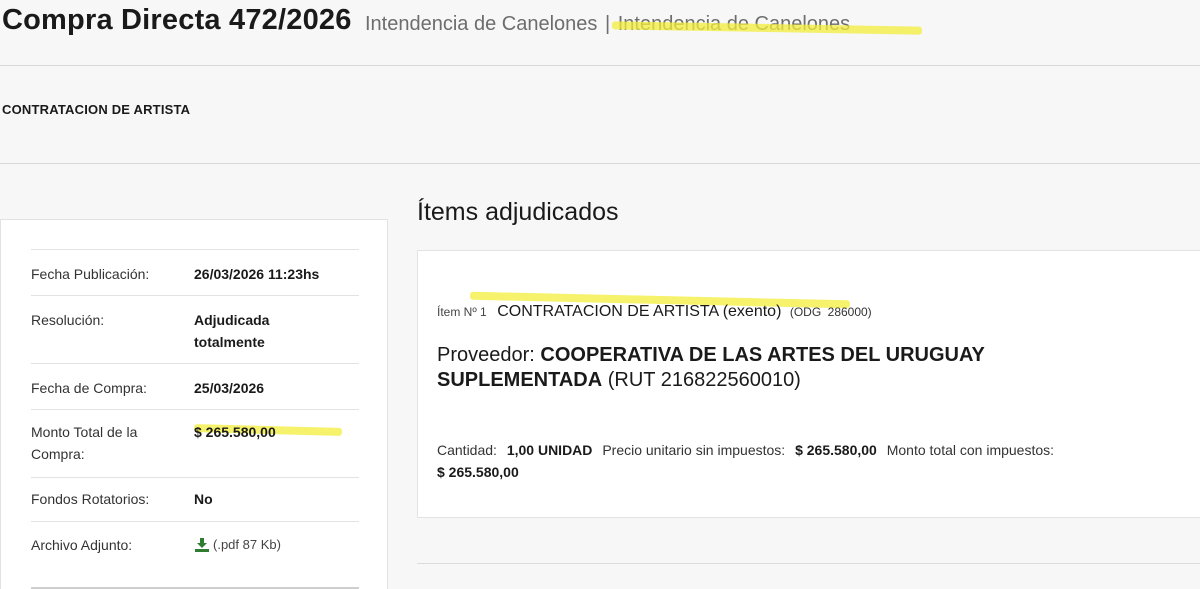 The height and width of the screenshot is (589, 1200). What do you see at coordinates (257, 274) in the screenshot?
I see `info-value: 26/03/2026 11:23hs` at bounding box center [257, 274].